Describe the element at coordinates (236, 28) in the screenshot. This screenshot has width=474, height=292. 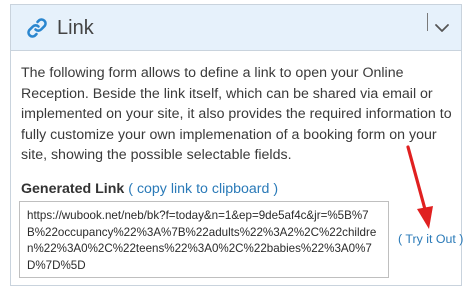
I see `panel-header: Link` at that location.